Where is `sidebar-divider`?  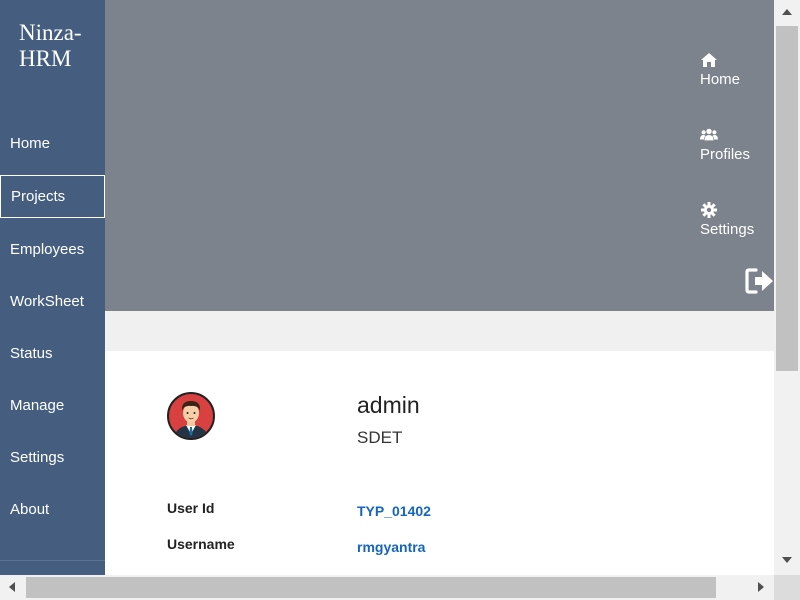 sidebar-divider is located at coordinates (52, 560).